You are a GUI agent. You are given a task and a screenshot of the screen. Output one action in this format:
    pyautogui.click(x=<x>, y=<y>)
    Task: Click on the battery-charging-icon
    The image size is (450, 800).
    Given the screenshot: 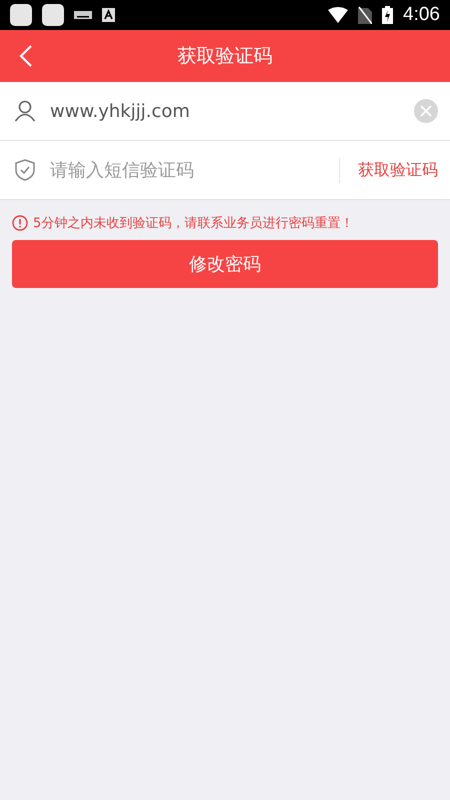 What is the action you would take?
    pyautogui.click(x=388, y=15)
    